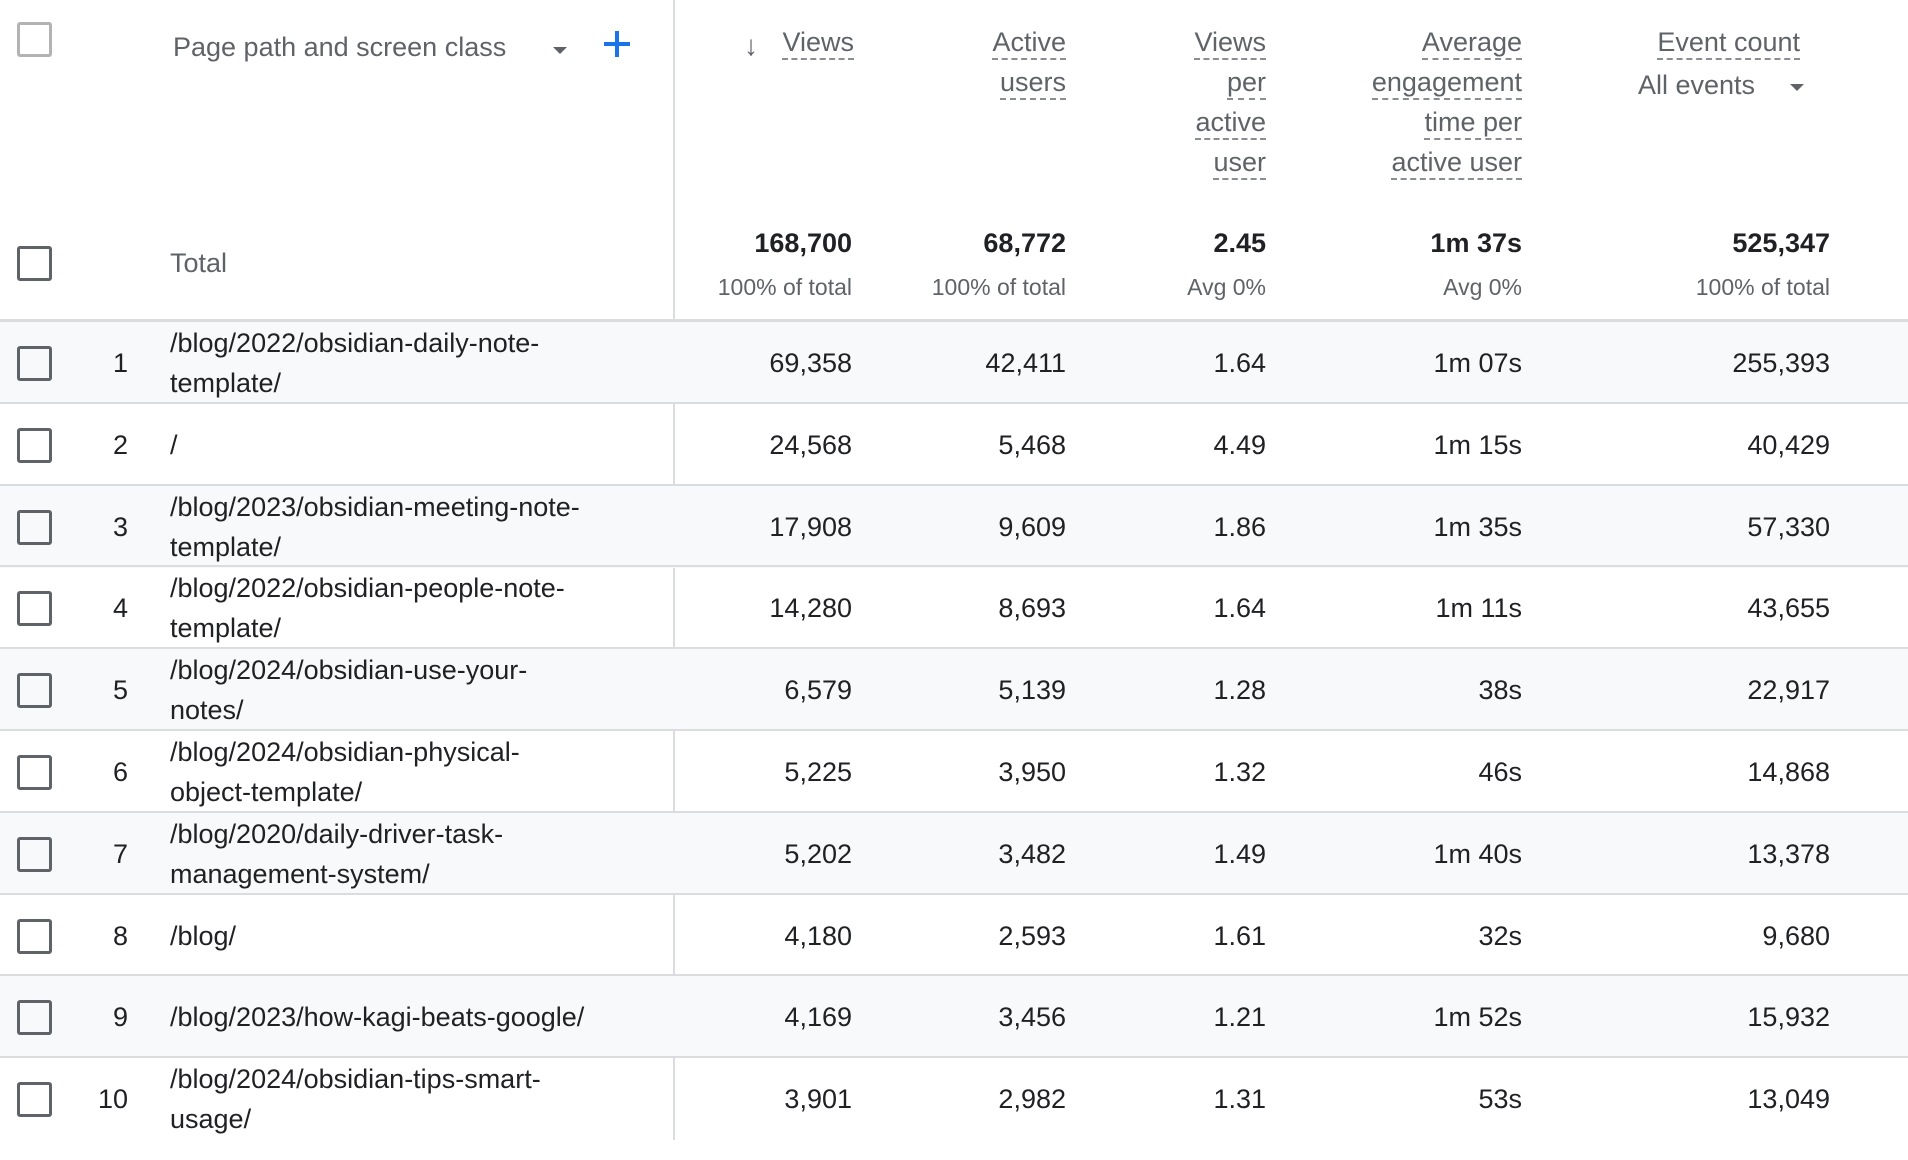 This screenshot has height=1160, width=1908. I want to click on cell-event-count: 255,393, so click(1781, 363).